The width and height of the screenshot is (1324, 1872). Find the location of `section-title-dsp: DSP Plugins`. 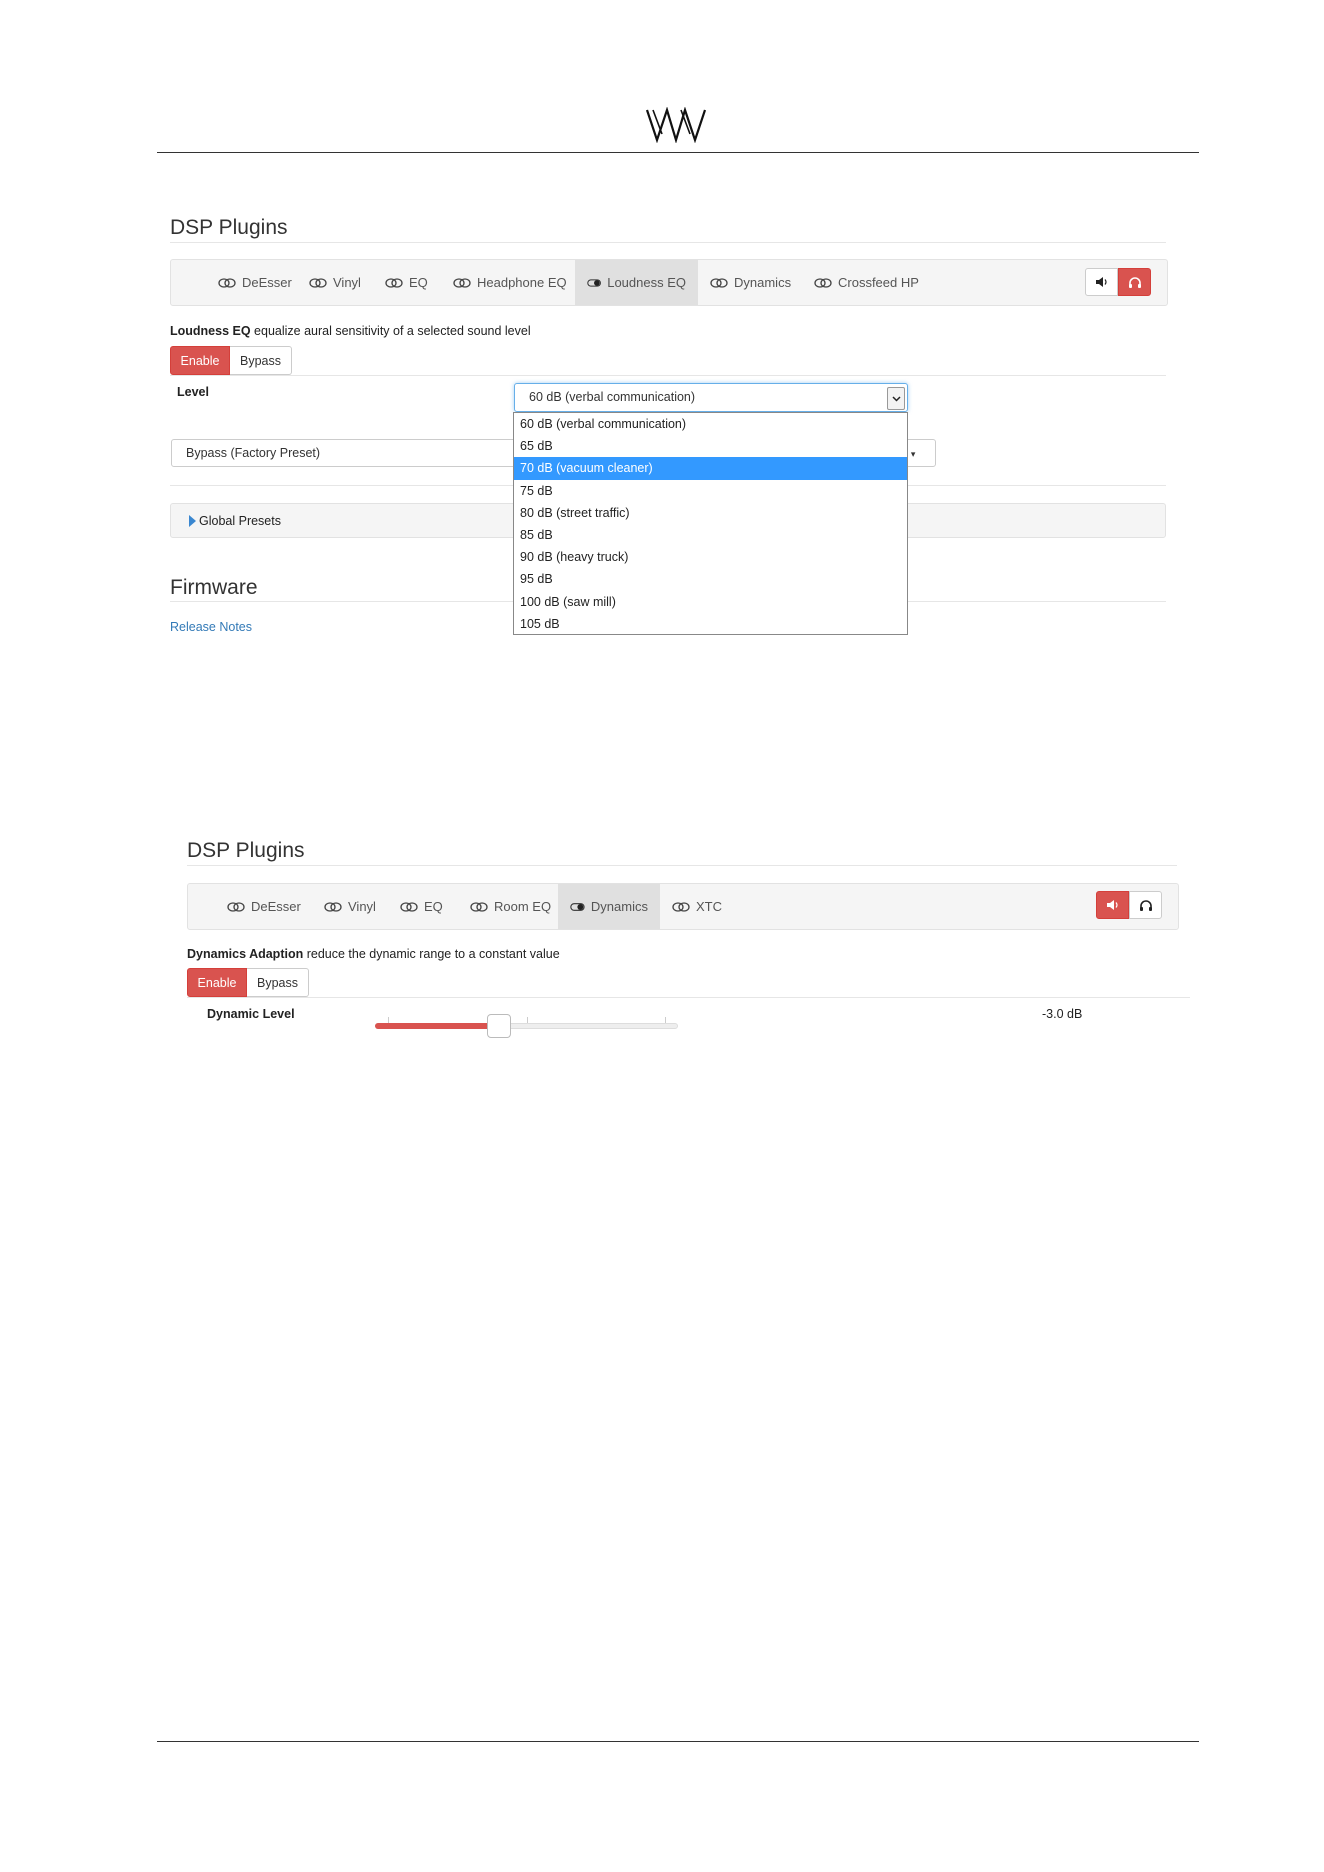

section-title-dsp: DSP Plugins is located at coordinates (229, 227).